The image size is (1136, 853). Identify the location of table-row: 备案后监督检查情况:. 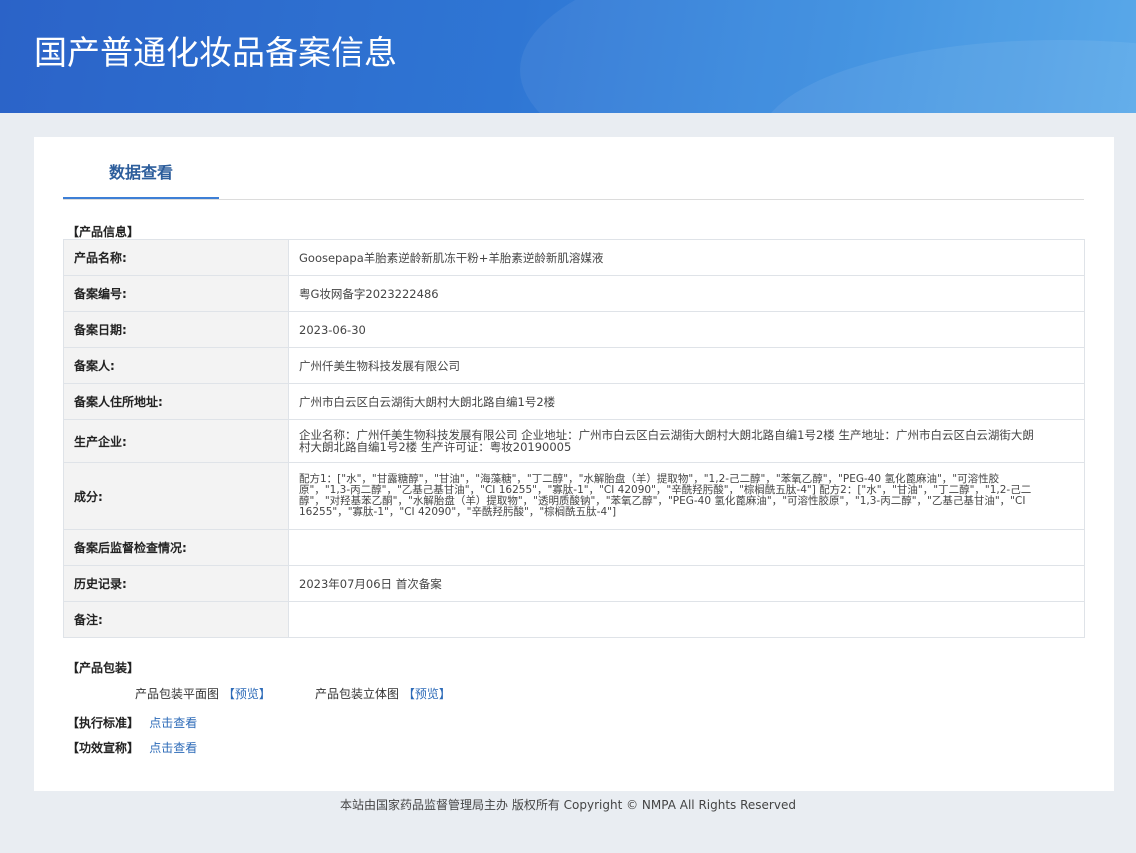
(574, 547).